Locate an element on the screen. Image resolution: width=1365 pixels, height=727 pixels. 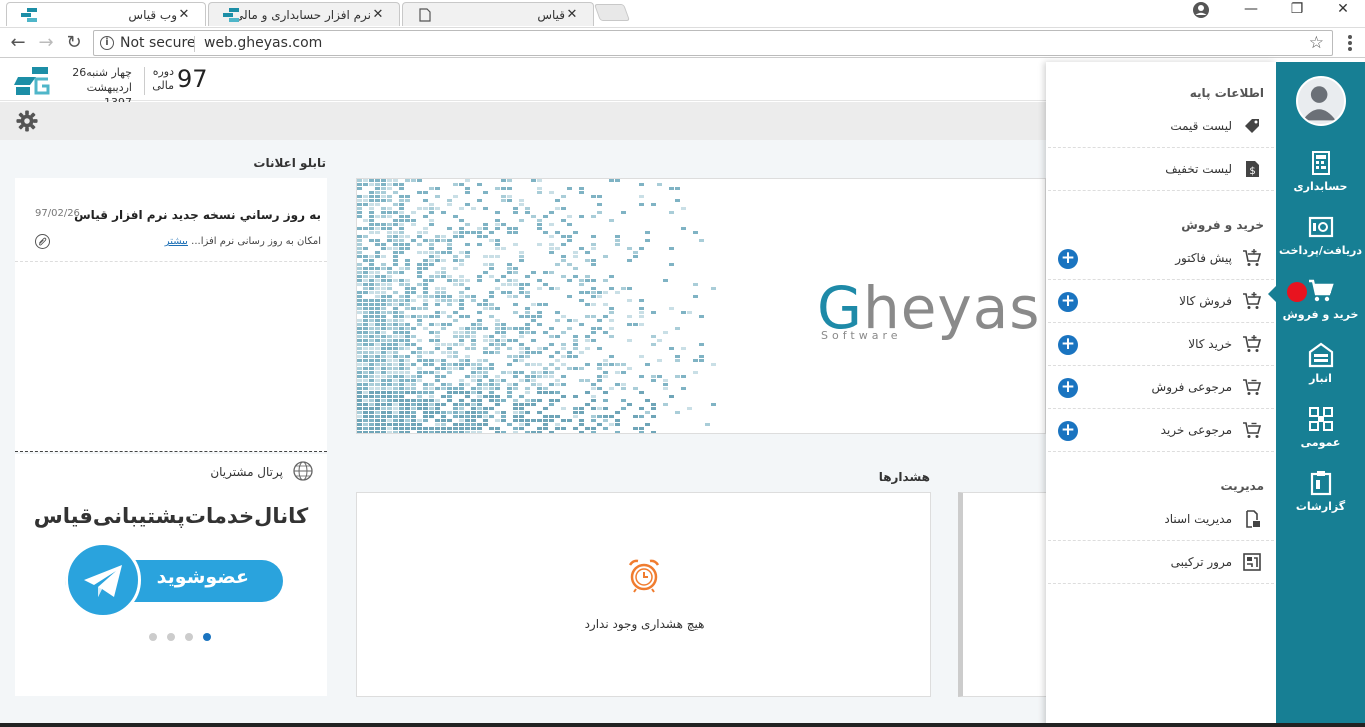
gear-icon is located at coordinates (27, 121).